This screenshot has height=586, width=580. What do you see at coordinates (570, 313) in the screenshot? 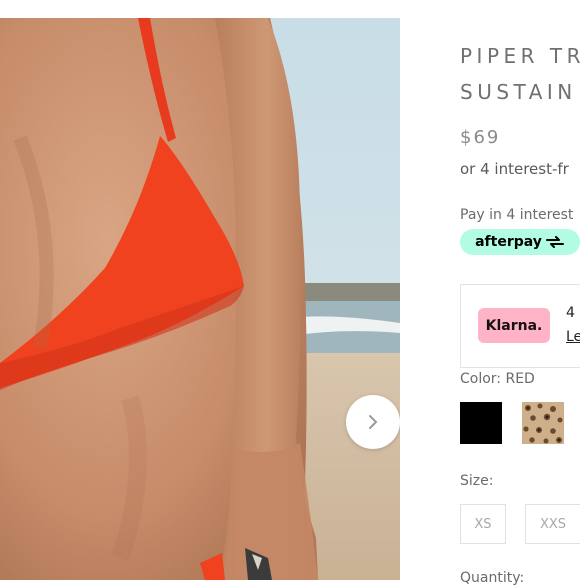
I see `klarna-installments-number: 4` at bounding box center [570, 313].